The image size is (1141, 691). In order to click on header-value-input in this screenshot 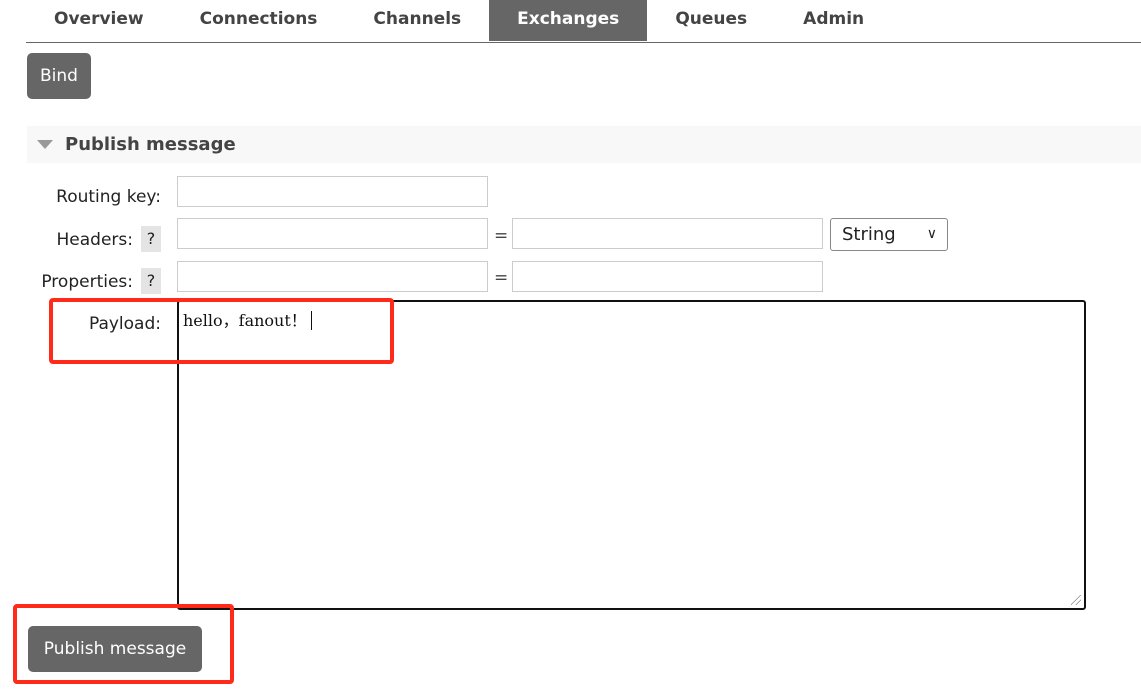, I will do `click(667, 233)`.